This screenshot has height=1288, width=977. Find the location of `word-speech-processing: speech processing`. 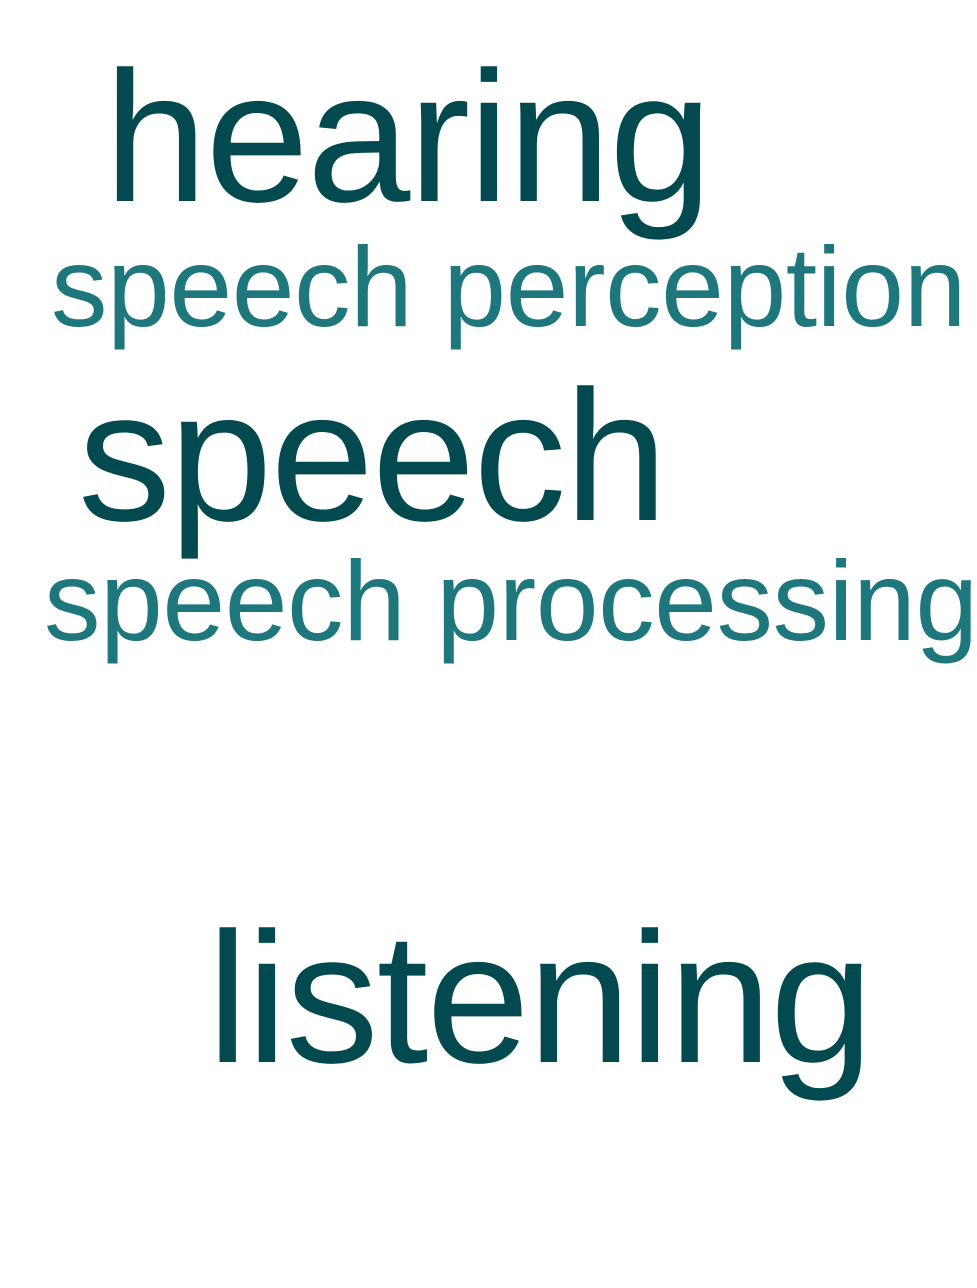

word-speech-processing: speech processing is located at coordinates (510, 601).